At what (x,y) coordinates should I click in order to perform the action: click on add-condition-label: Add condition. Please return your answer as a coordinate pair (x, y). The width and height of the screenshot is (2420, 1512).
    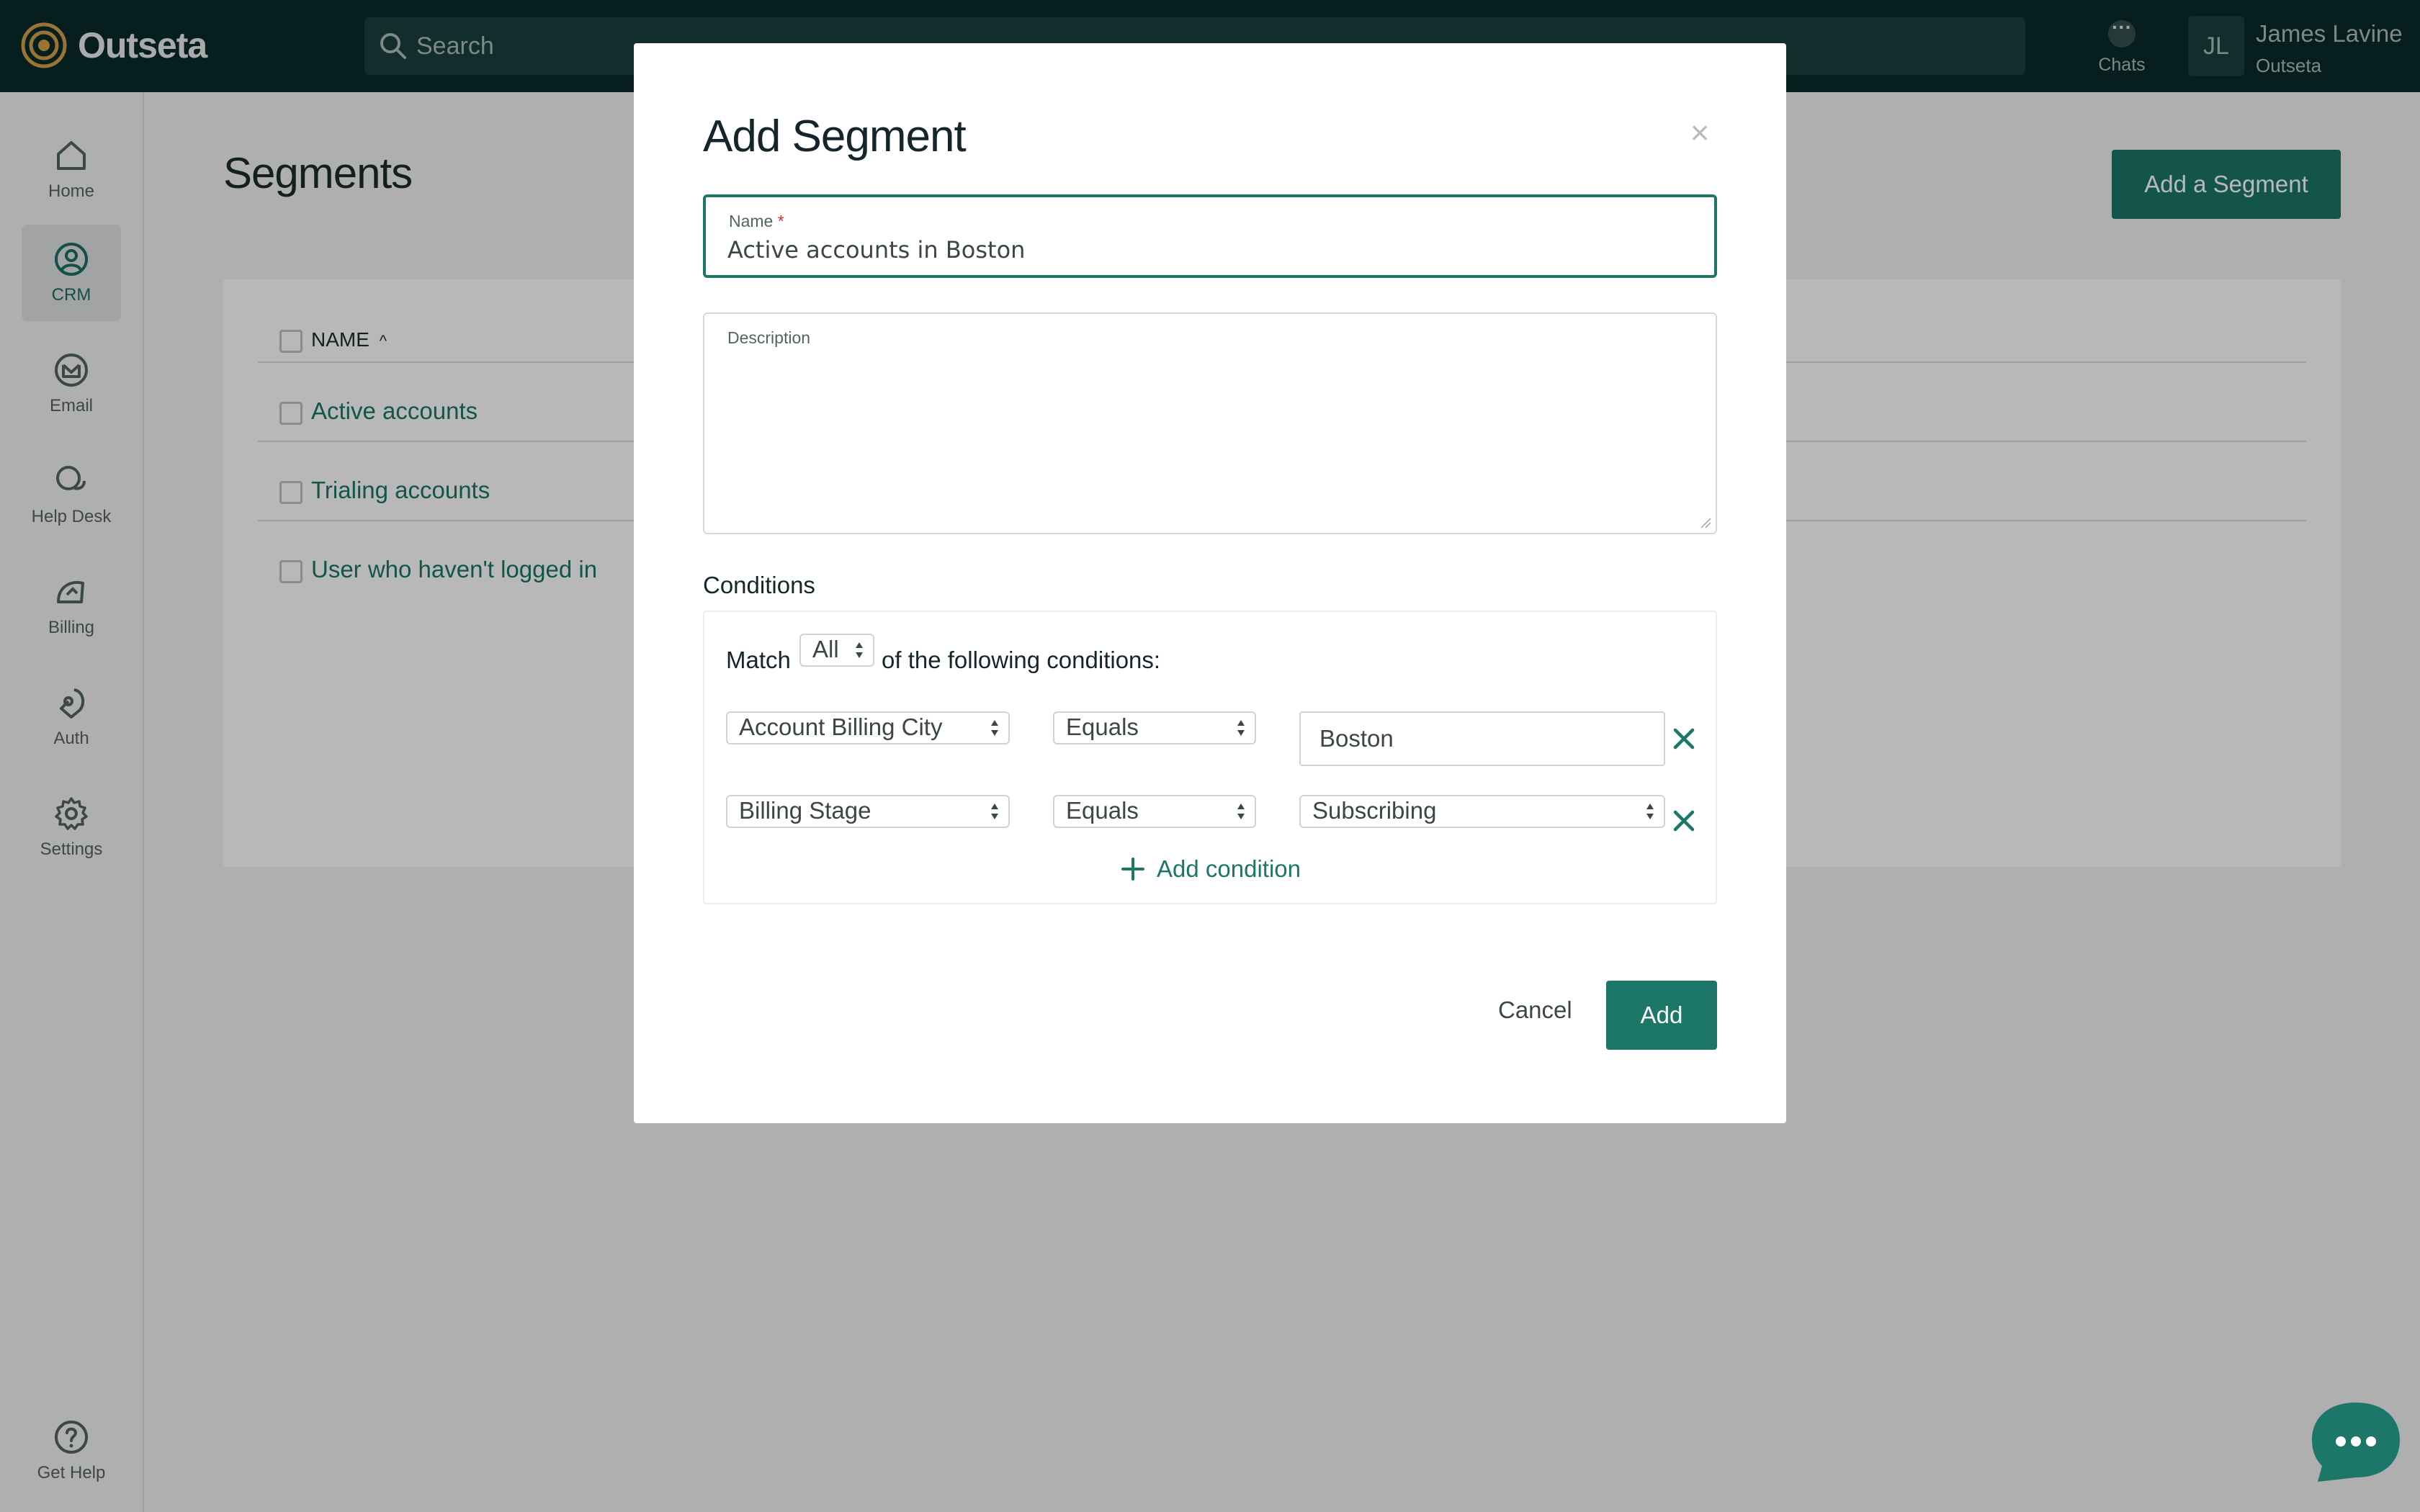
    Looking at the image, I should click on (1229, 868).